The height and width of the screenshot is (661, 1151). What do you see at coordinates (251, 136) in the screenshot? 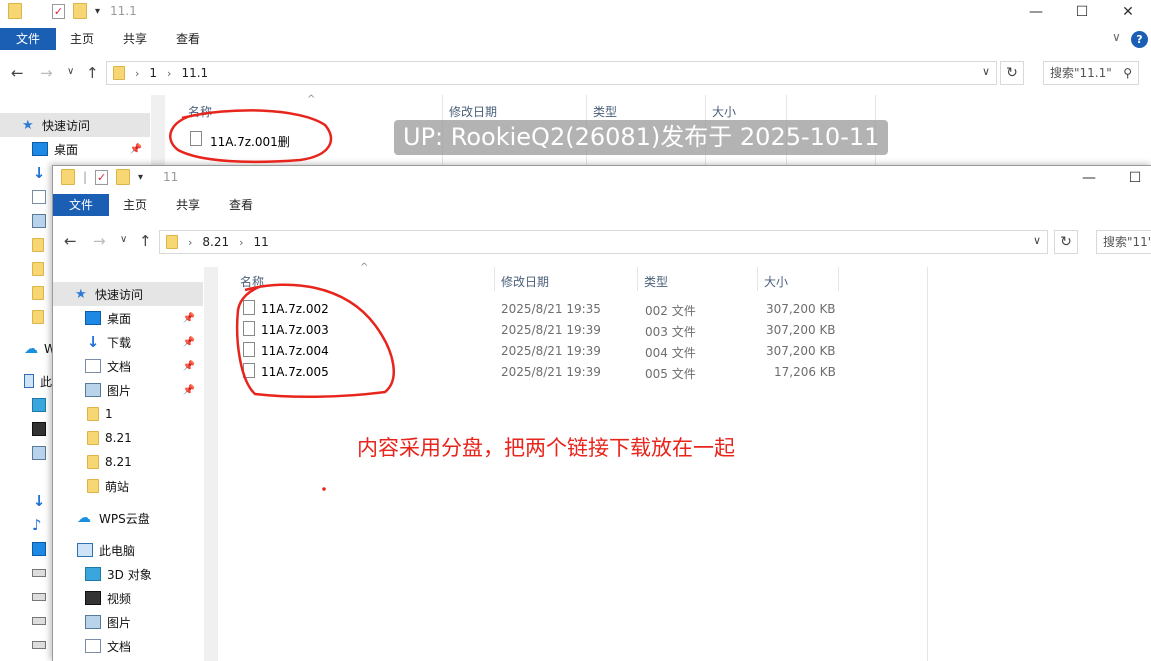
I see `annotation-circle-back-file` at bounding box center [251, 136].